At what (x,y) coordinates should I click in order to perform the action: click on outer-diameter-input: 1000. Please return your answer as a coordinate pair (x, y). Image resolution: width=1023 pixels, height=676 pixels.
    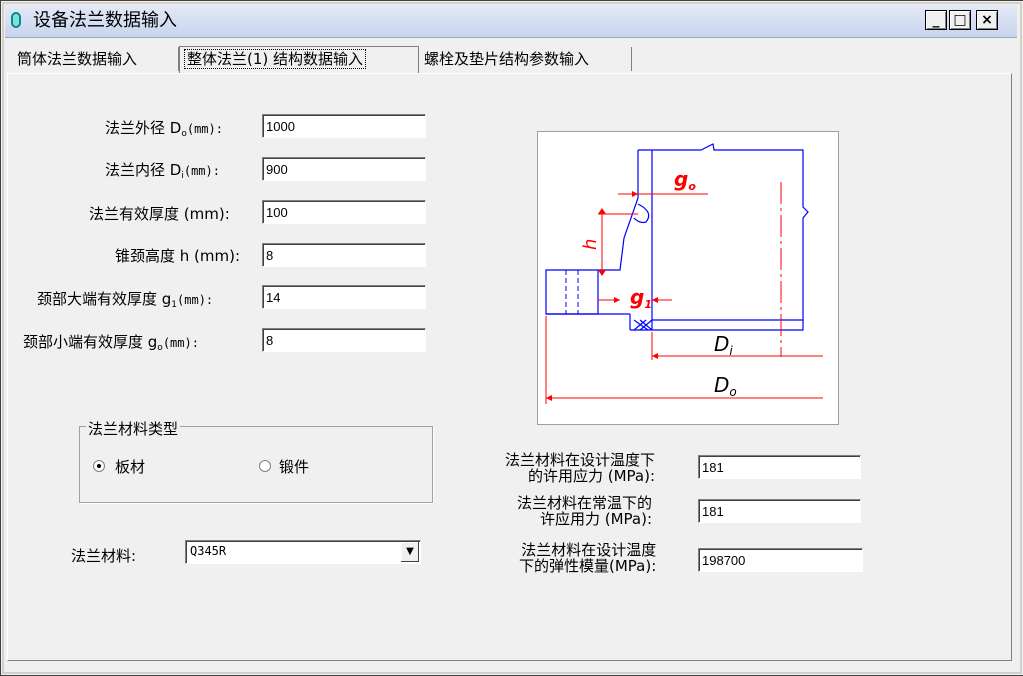
    Looking at the image, I should click on (344, 126).